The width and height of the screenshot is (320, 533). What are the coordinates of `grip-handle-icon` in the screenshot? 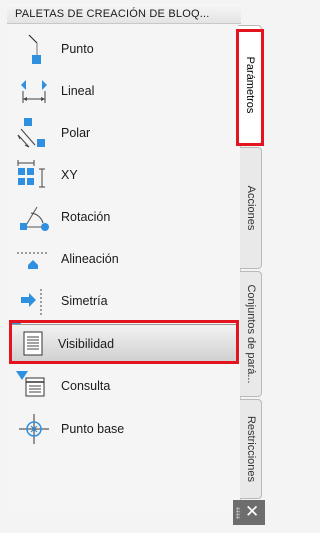 It's located at (238, 513).